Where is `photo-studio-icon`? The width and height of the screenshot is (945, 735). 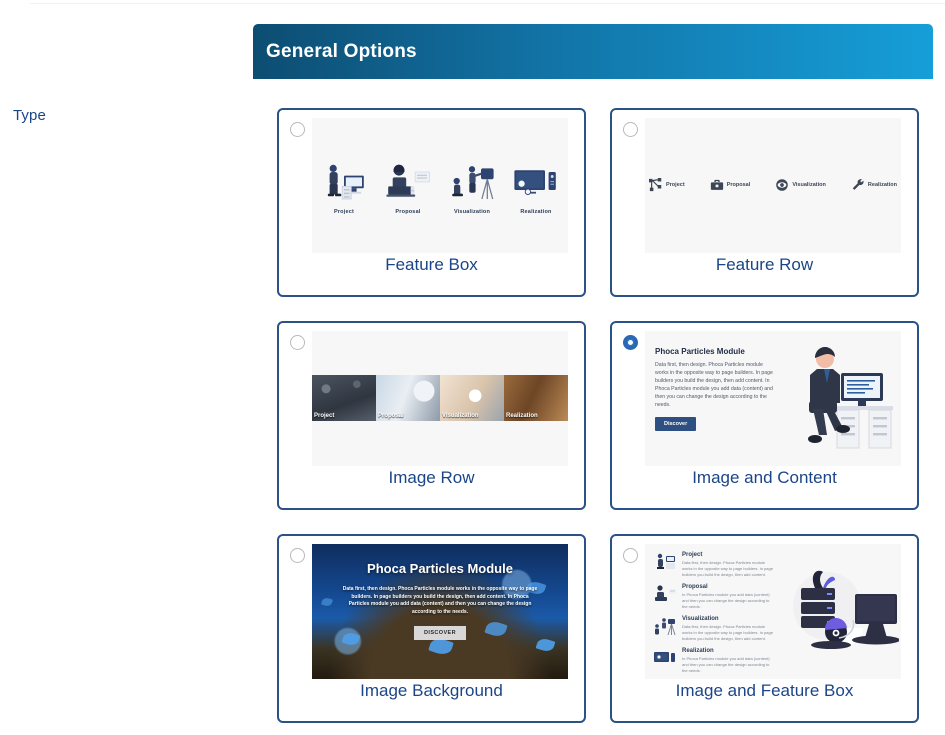 photo-studio-icon is located at coordinates (665, 627).